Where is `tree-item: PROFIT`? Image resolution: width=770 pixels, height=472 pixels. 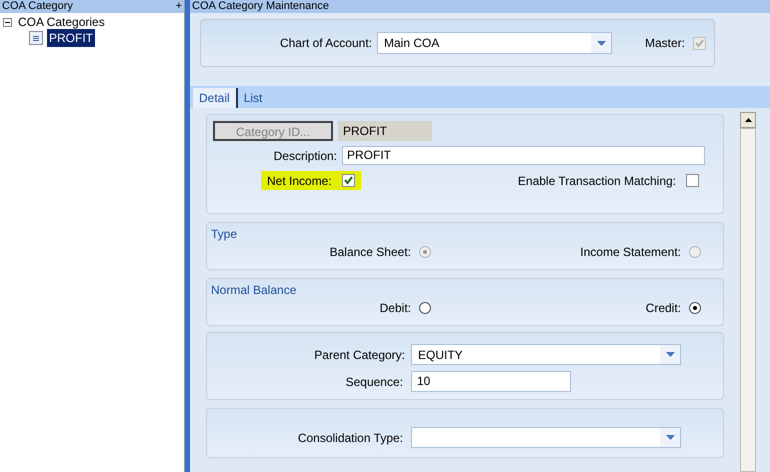
tree-item: PROFIT is located at coordinates (71, 38).